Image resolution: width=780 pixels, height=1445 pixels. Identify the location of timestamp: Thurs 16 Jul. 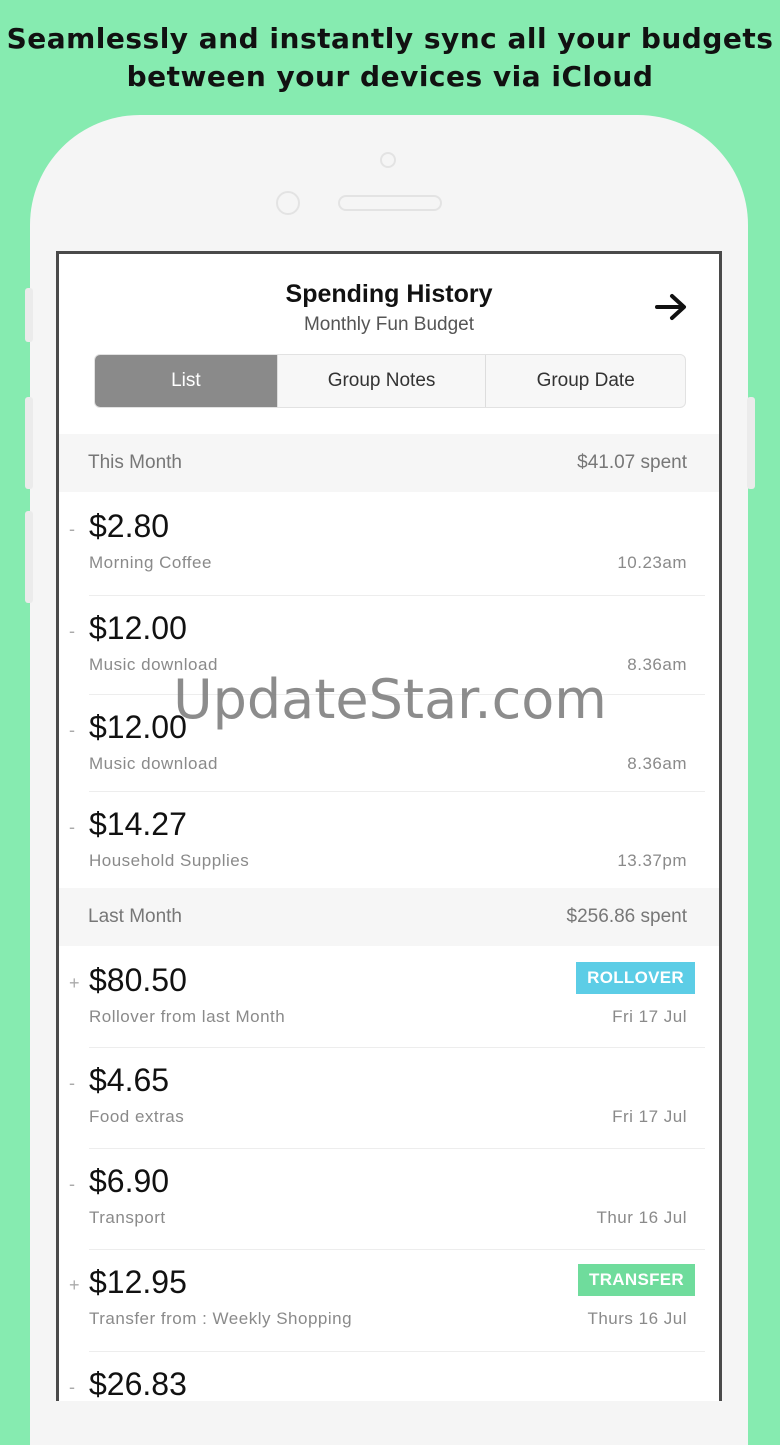
(637, 1318).